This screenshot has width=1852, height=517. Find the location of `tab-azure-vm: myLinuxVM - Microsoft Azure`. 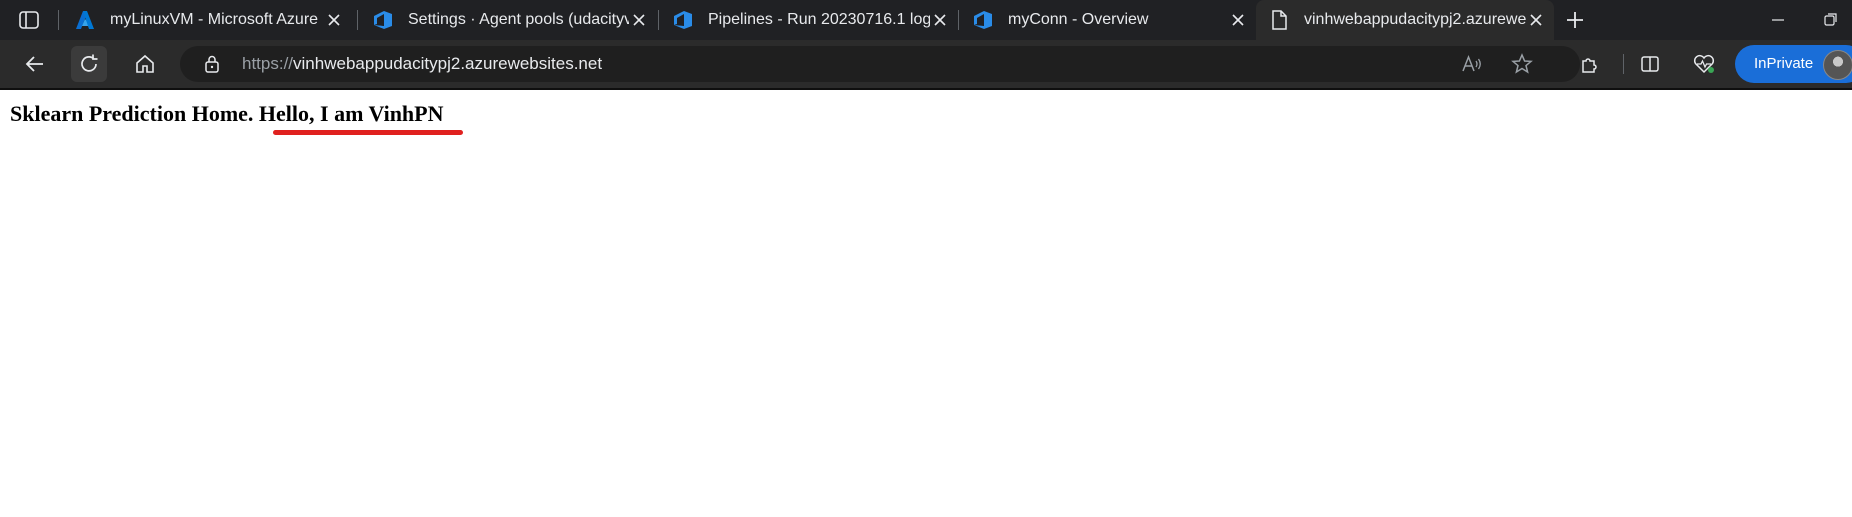

tab-azure-vm: myLinuxVM - Microsoft Azure is located at coordinates (207, 20).